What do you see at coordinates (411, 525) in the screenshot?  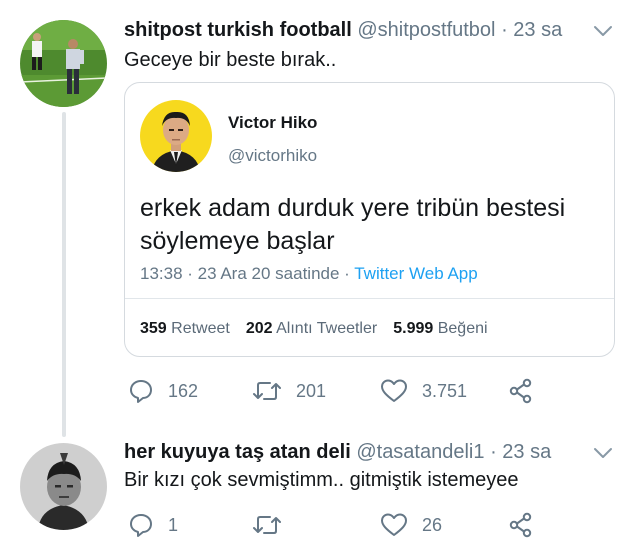 I see `like-button: 26` at bounding box center [411, 525].